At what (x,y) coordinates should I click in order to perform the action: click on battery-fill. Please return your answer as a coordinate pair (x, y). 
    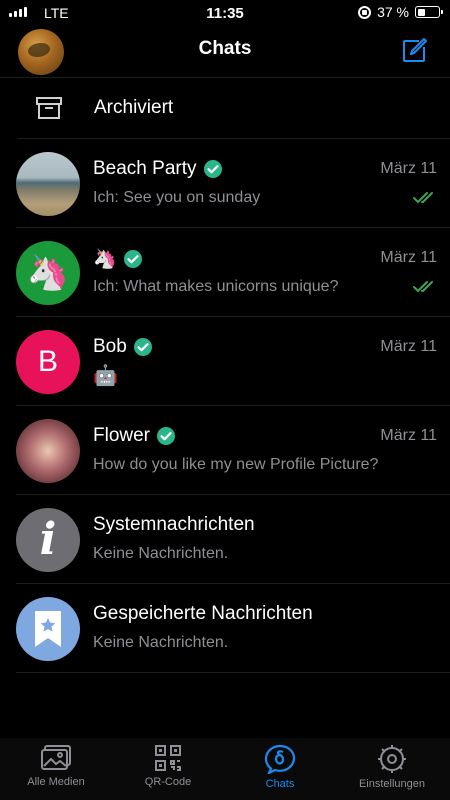
    Looking at the image, I should click on (421, 12).